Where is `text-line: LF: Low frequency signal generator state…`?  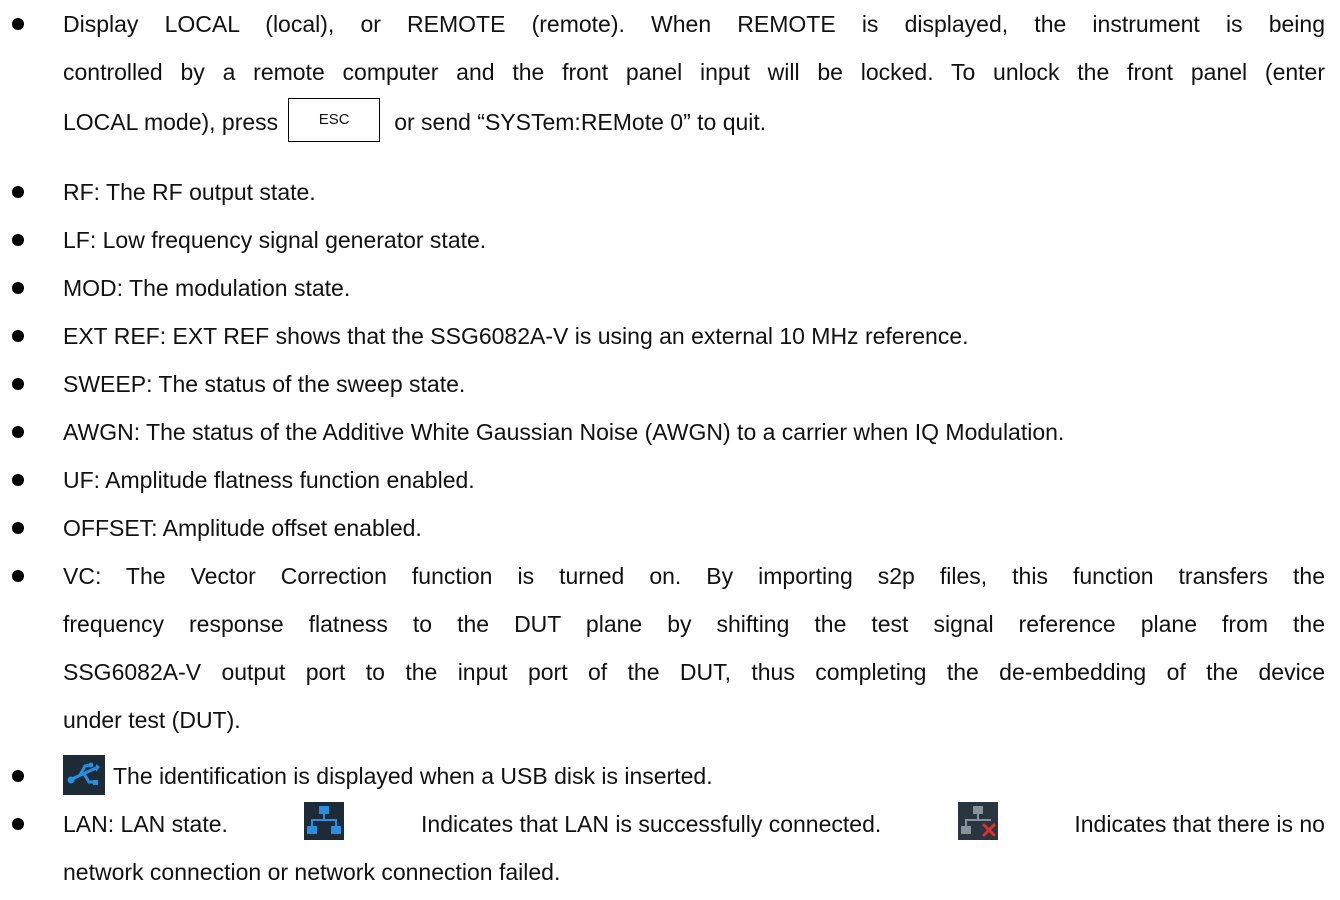
text-line: LF: Low frequency signal generator state… is located at coordinates (275, 240).